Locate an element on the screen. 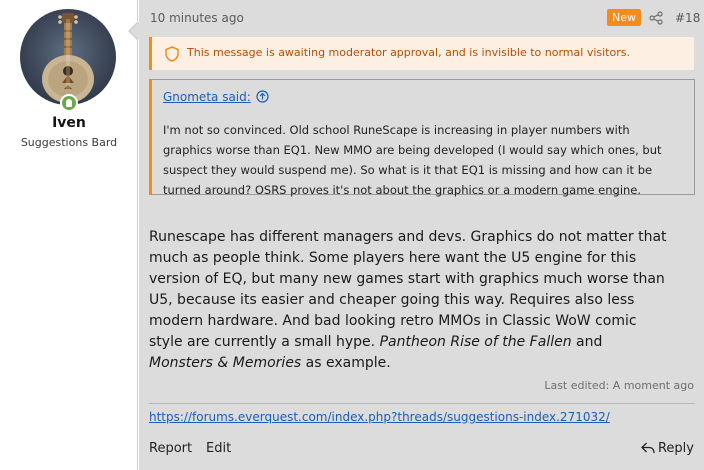 The image size is (704, 470). shield-icon is located at coordinates (172, 54).